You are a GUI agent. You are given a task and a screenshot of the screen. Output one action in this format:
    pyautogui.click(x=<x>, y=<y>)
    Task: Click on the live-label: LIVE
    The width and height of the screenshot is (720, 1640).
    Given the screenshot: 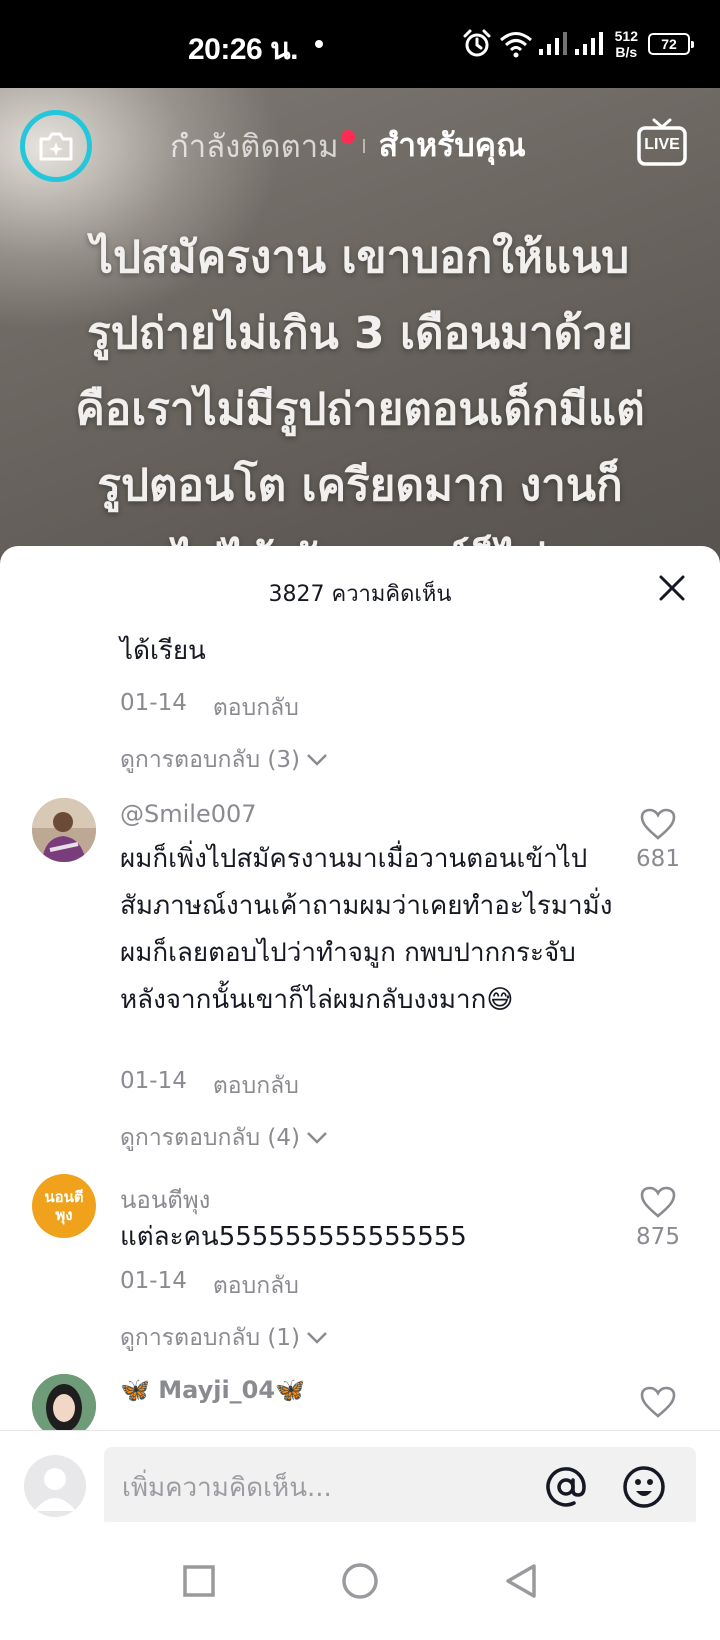 What is the action you would take?
    pyautogui.click(x=662, y=144)
    